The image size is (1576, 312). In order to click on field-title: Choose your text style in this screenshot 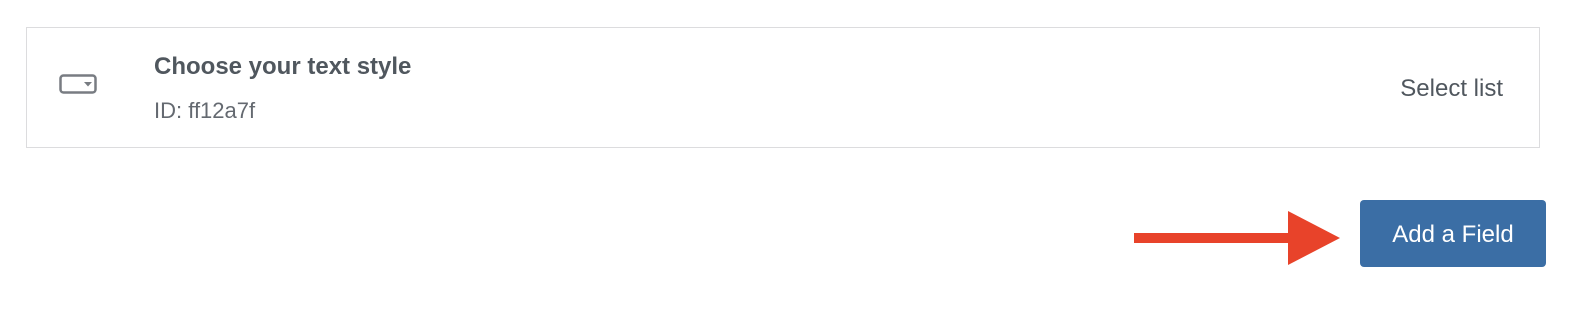, I will do `click(283, 66)`.